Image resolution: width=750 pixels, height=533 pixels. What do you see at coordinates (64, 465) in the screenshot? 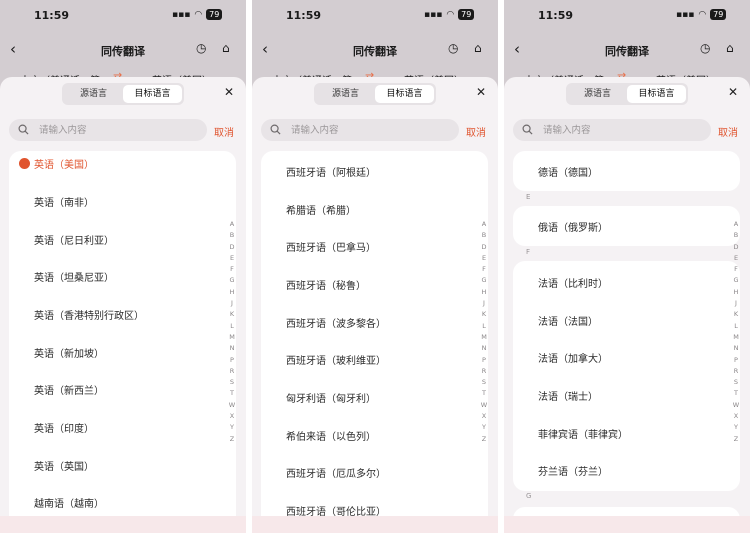
I see `language-item: 英语（英国）` at bounding box center [64, 465].